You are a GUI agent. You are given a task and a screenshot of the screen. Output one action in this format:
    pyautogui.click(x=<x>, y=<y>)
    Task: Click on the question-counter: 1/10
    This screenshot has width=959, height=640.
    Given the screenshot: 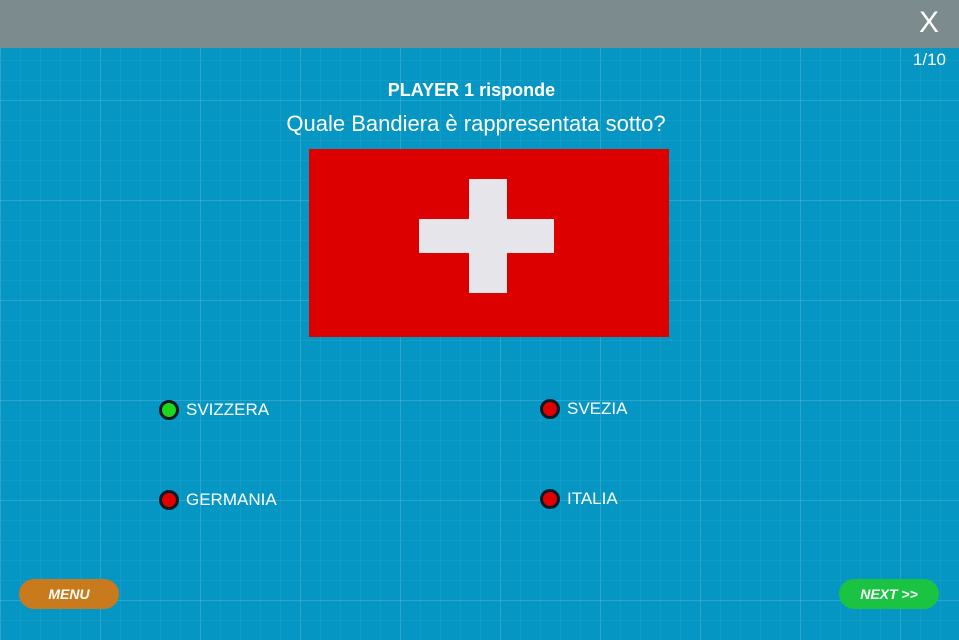 What is the action you would take?
    pyautogui.click(x=929, y=59)
    